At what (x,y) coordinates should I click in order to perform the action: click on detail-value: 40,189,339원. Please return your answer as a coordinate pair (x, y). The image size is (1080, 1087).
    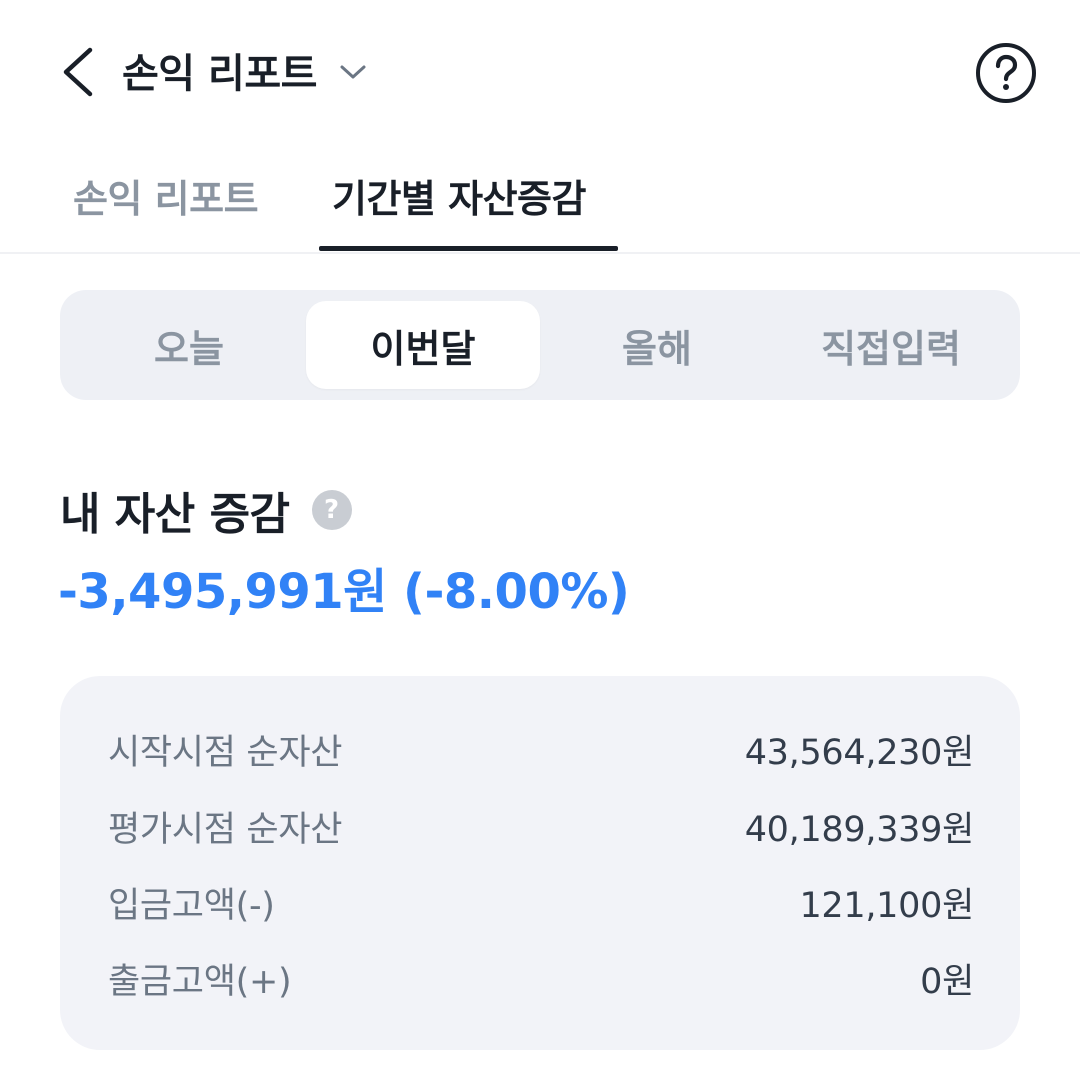
    Looking at the image, I should click on (859, 830).